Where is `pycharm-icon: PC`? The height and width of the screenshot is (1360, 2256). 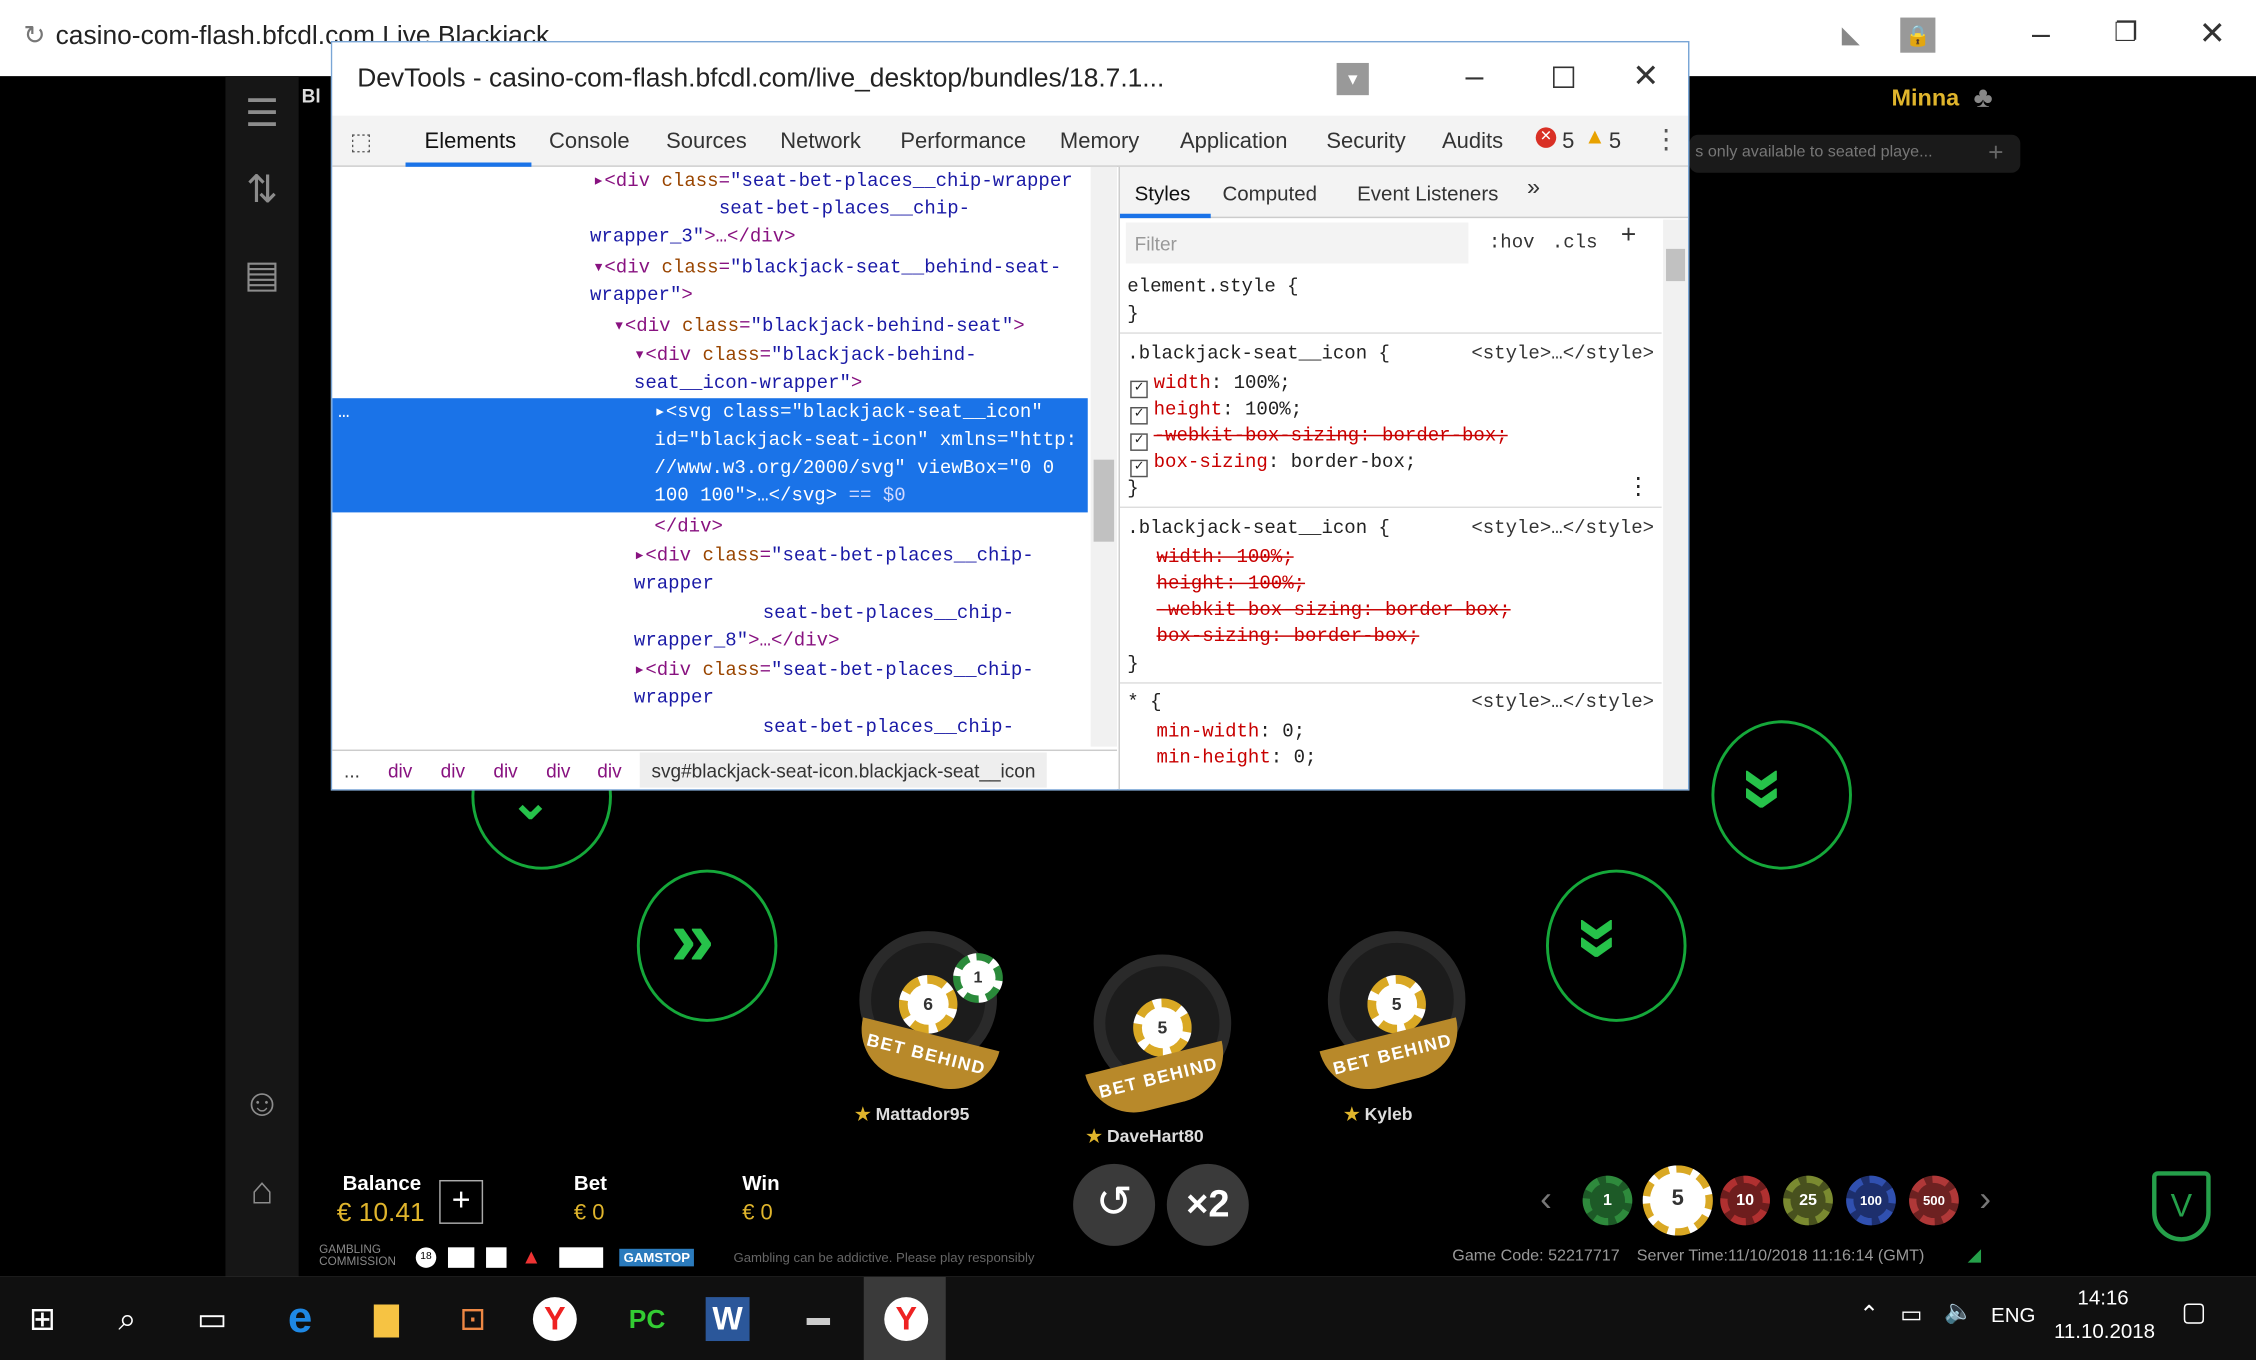 pycharm-icon: PC is located at coordinates (647, 1319).